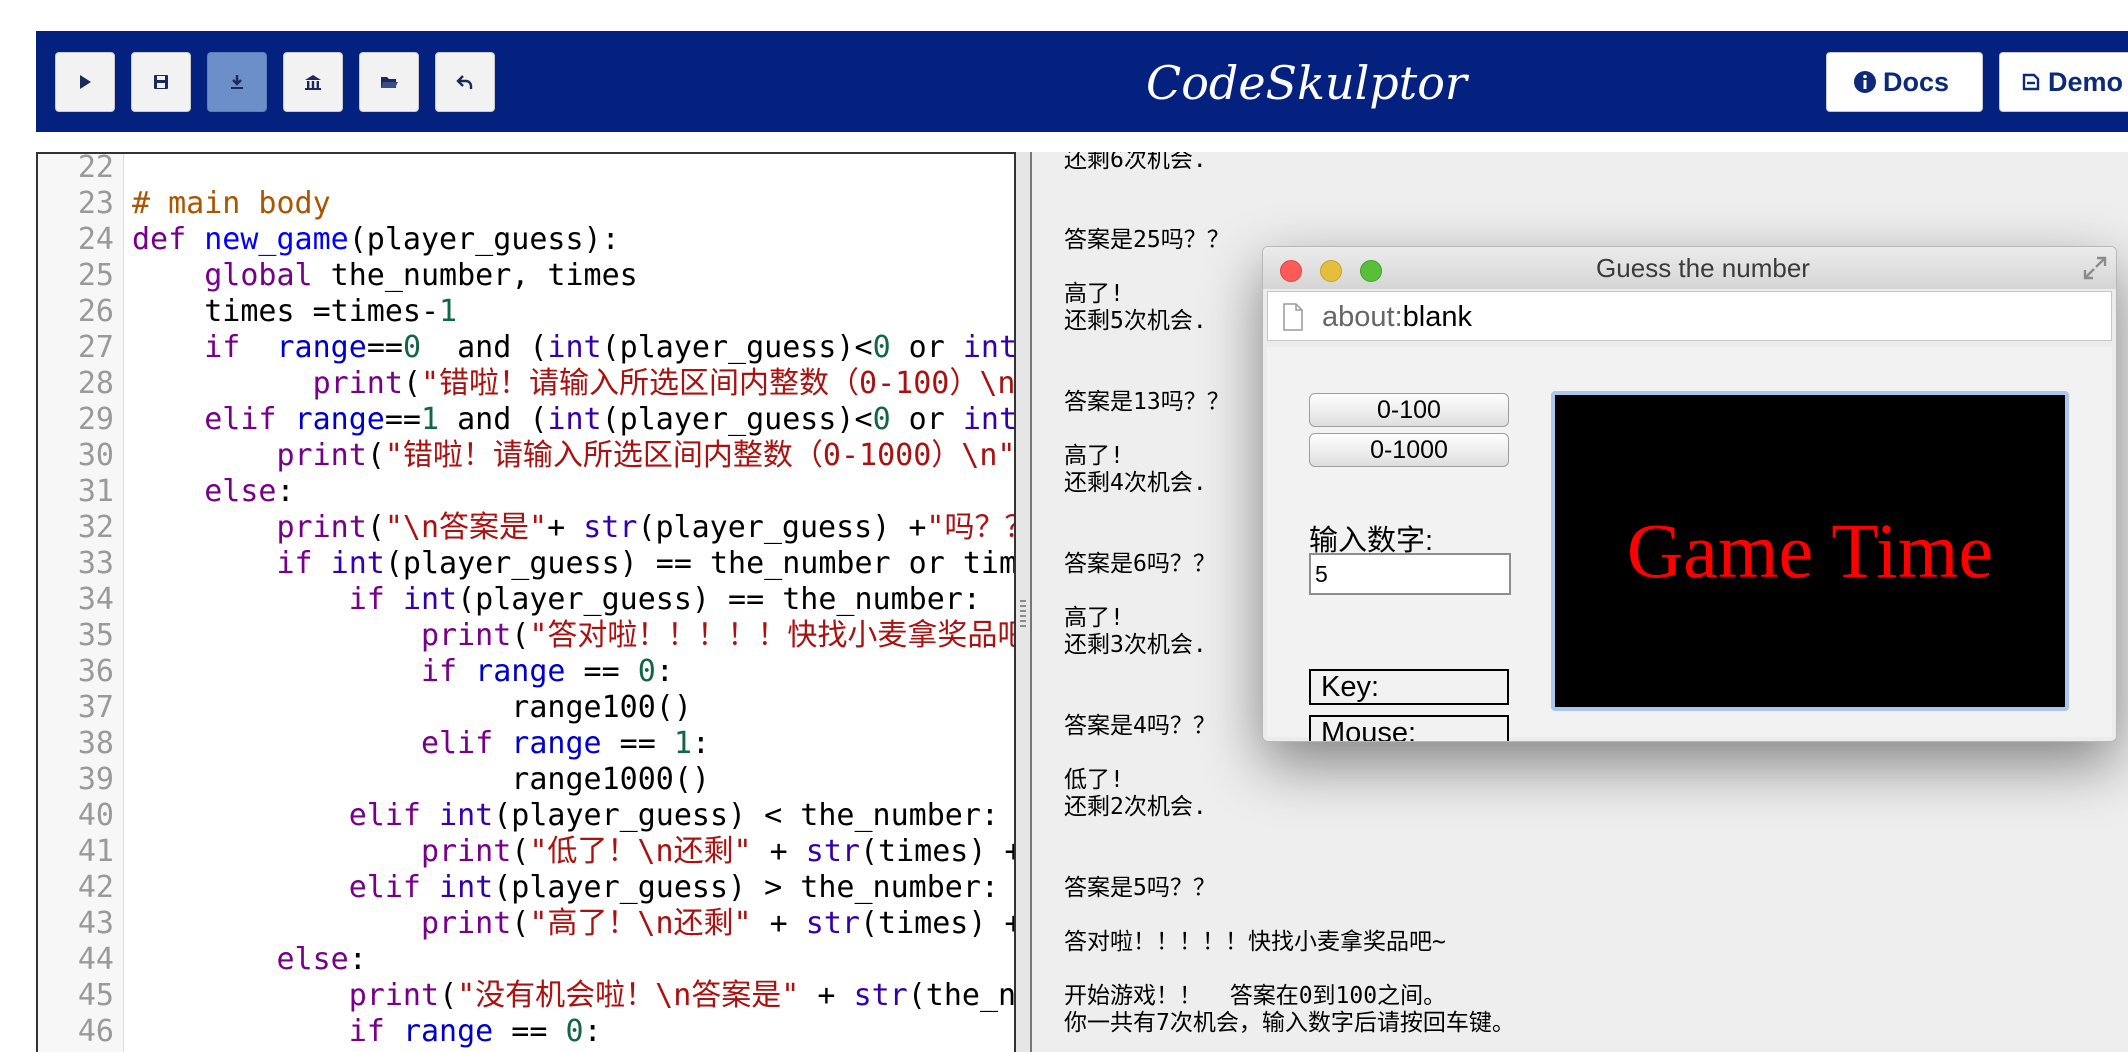 This screenshot has width=2128, height=1052. What do you see at coordinates (1409, 728) in the screenshot?
I see `mouse-status: Mouse:` at bounding box center [1409, 728].